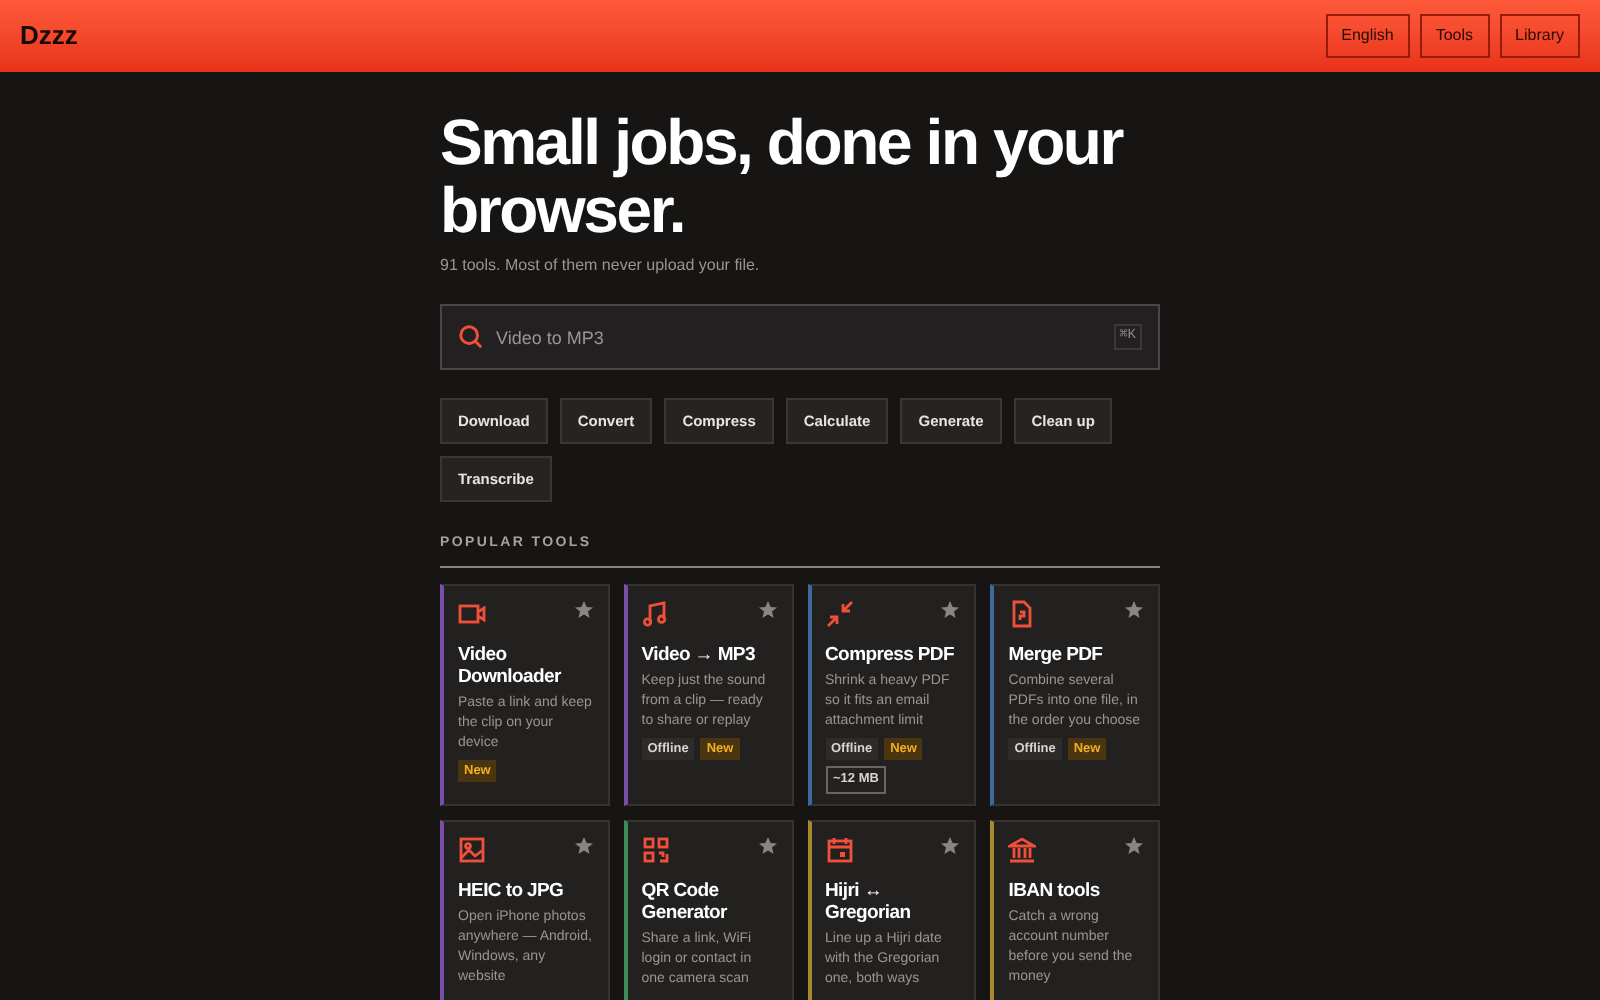 The height and width of the screenshot is (1000, 1600). I want to click on hero-subtitle: 91 tools. Most of them never upload your file., so click(601, 266).